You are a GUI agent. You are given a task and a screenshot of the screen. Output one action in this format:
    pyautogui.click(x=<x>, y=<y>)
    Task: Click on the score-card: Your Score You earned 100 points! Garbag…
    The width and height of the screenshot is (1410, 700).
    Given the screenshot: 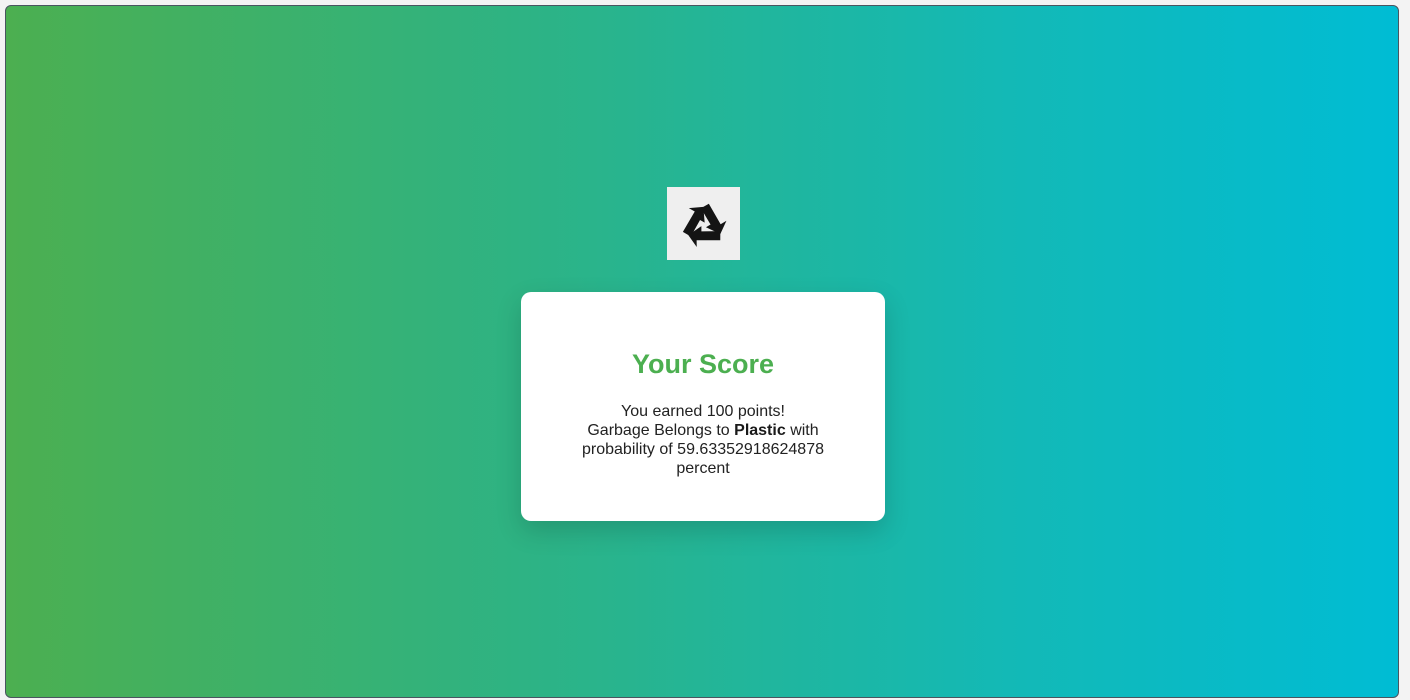 What is the action you would take?
    pyautogui.click(x=703, y=406)
    